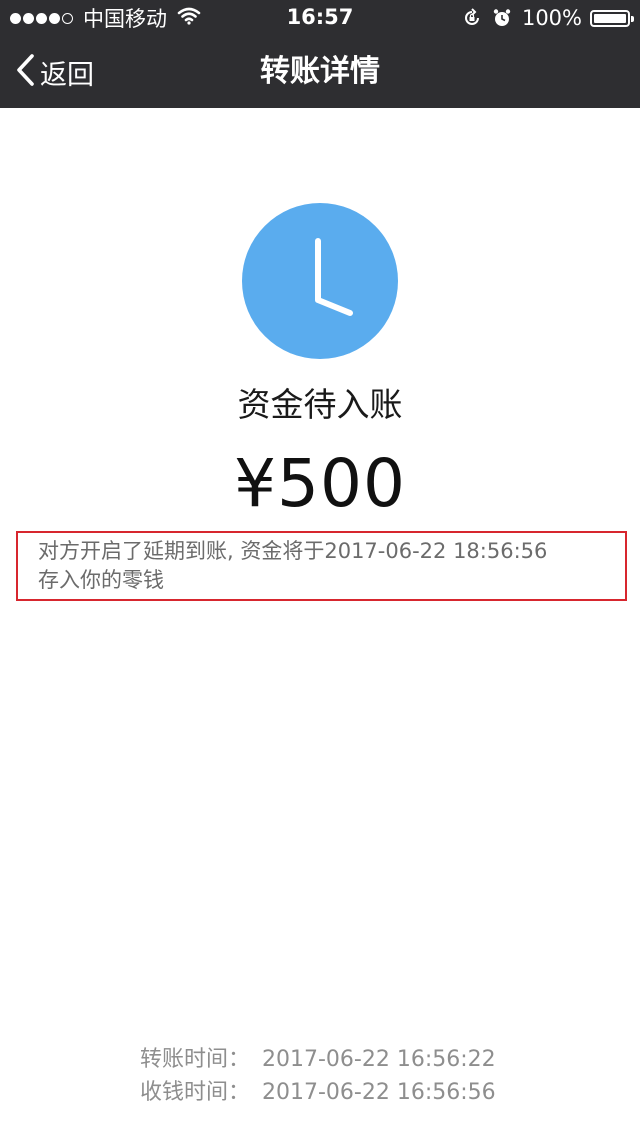 The height and width of the screenshot is (1139, 640). I want to click on navigation-bar: 转账详情 返回, so click(320, 72).